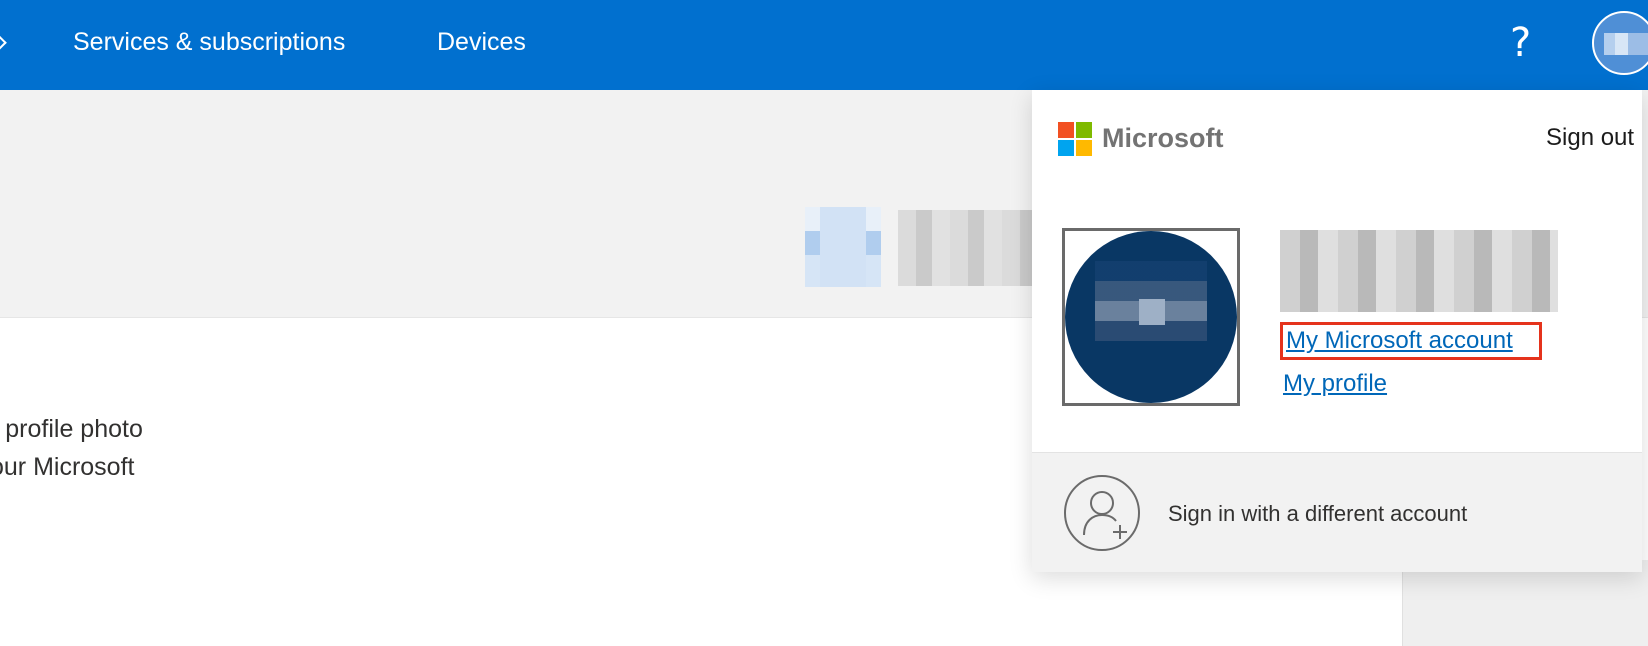  Describe the element at coordinates (1163, 138) in the screenshot. I see `microsoft-wordmark: Microsoft` at that location.